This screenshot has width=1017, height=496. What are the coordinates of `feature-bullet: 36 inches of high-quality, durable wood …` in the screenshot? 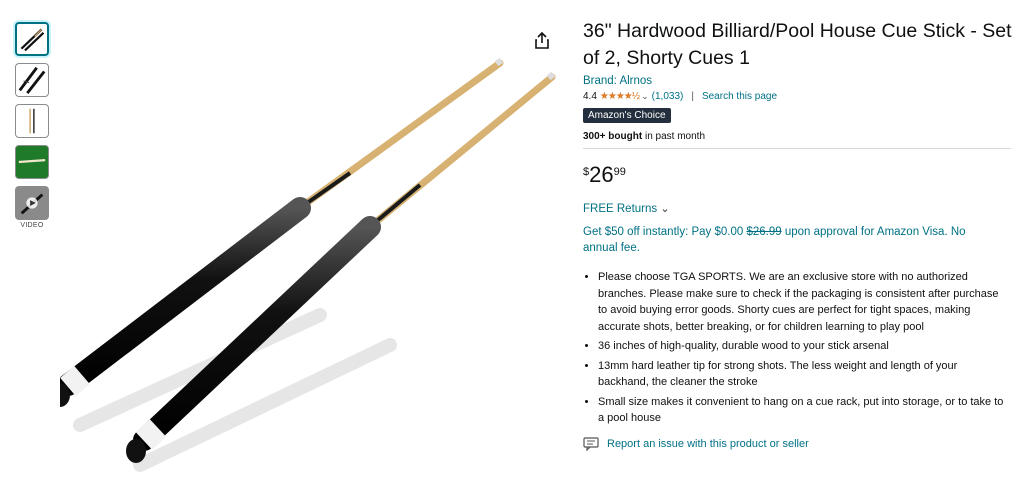 It's located at (804, 346).